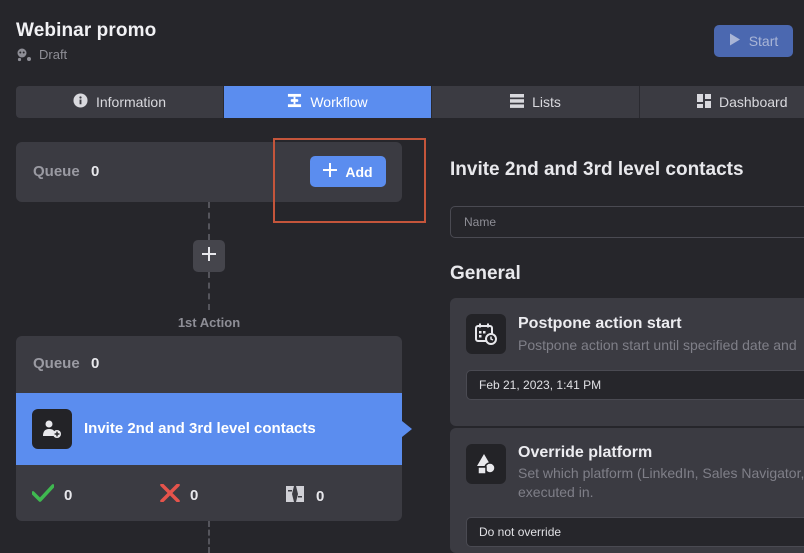 The image size is (804, 553). What do you see at coordinates (68, 495) in the screenshot?
I see `success-count: 0` at bounding box center [68, 495].